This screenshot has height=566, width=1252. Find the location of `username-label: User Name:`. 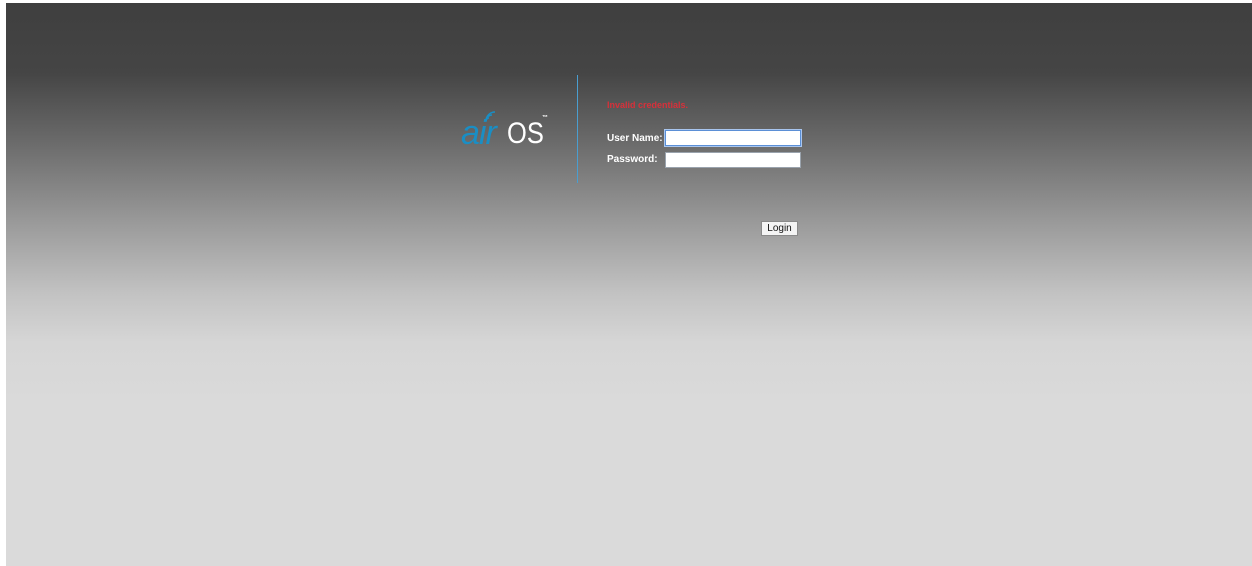

username-label: User Name: is located at coordinates (635, 138).